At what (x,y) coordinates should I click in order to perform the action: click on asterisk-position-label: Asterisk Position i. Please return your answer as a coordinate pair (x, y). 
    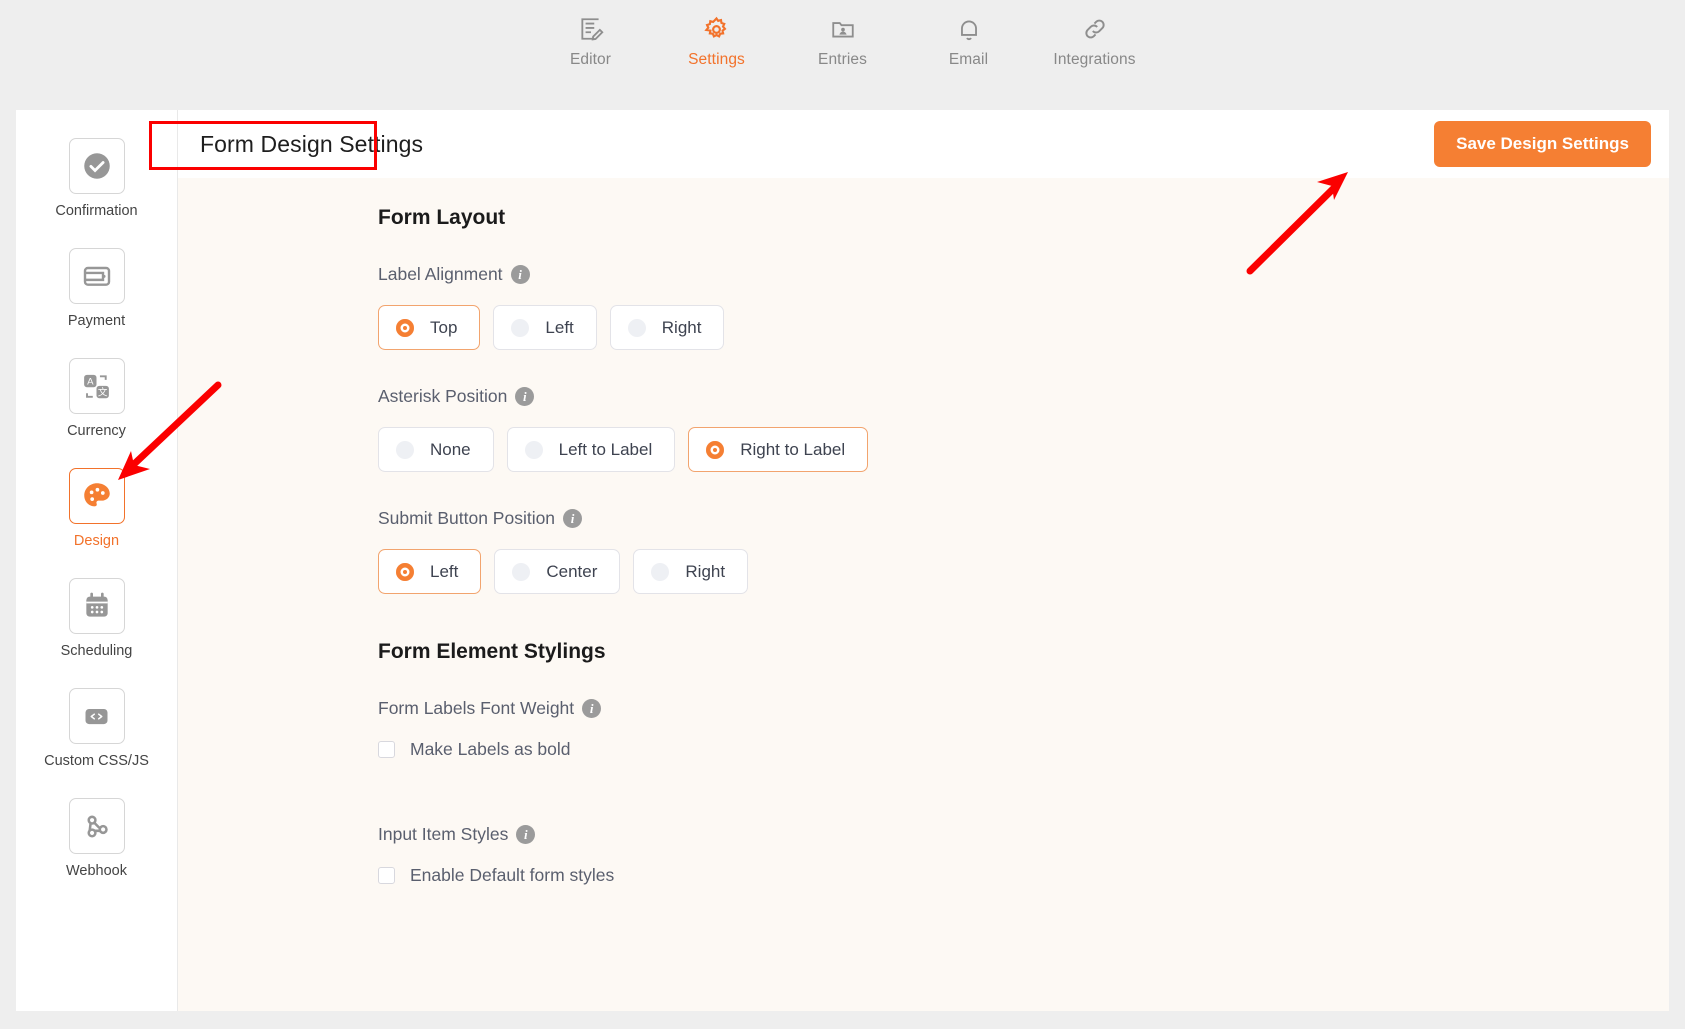
    Looking at the image, I should click on (1023, 396).